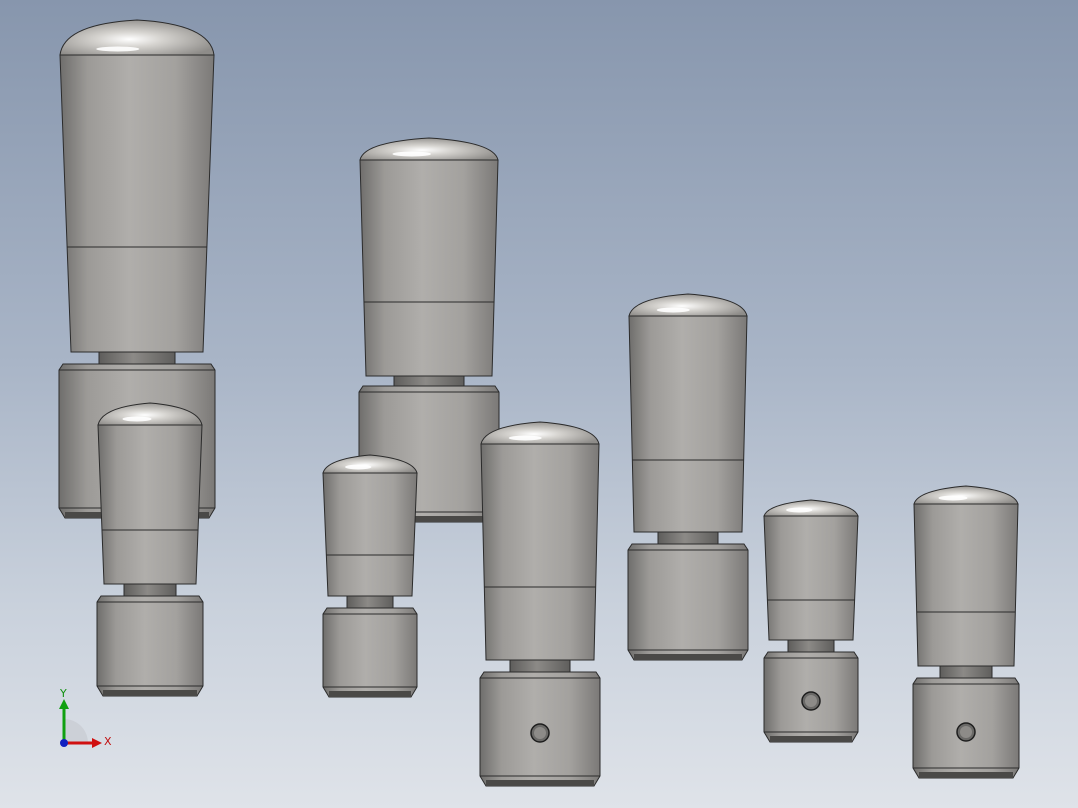 The image size is (1078, 808). What do you see at coordinates (64, 704) in the screenshot?
I see `y-axis-arrowhead` at bounding box center [64, 704].